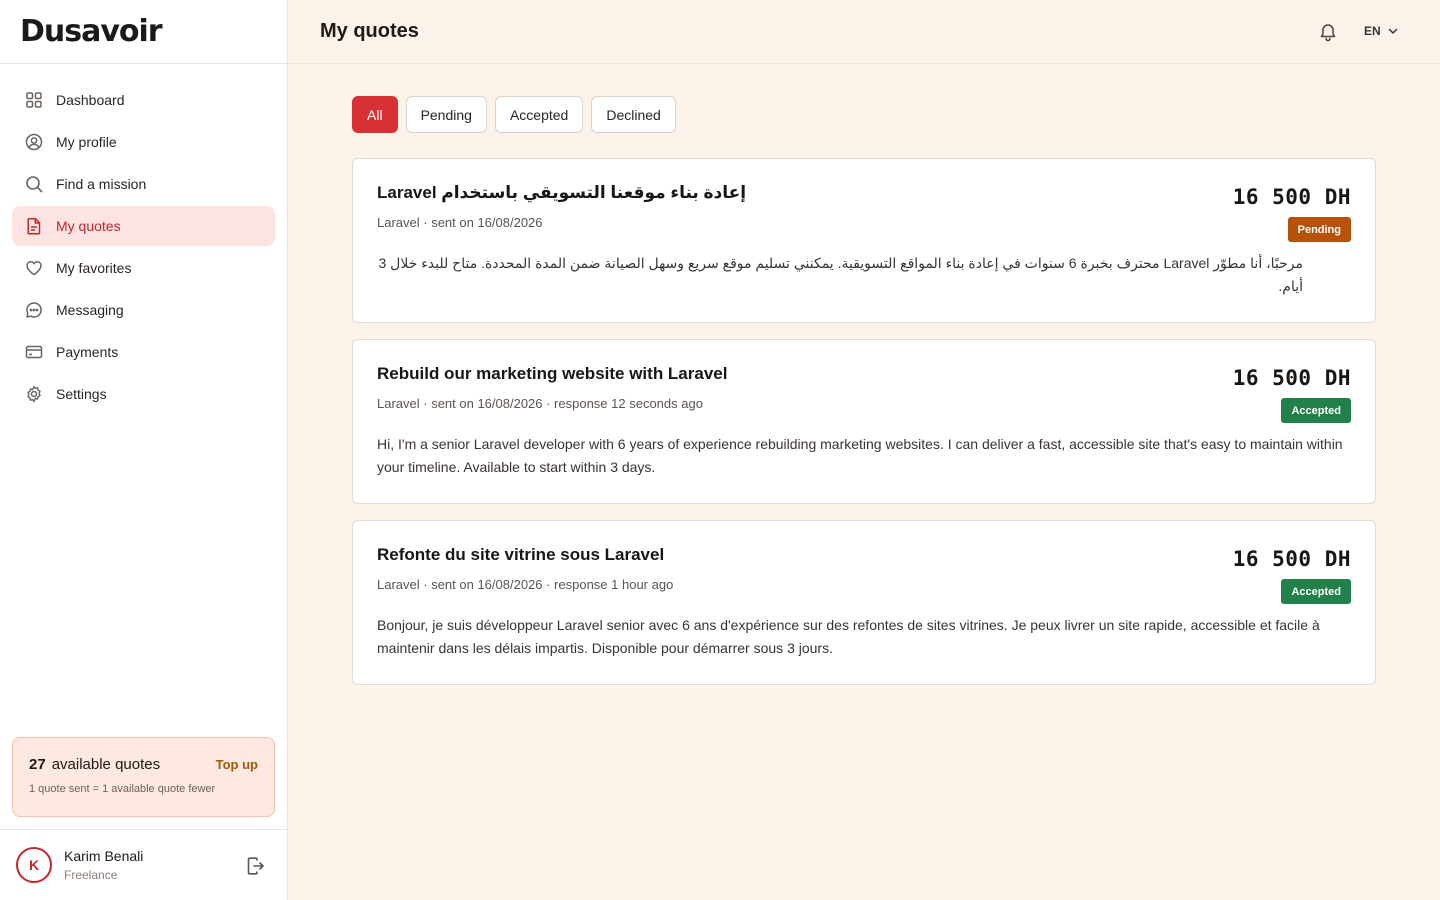 The height and width of the screenshot is (900, 1440). Describe the element at coordinates (1372, 31) in the screenshot. I see `language-label: EN` at that location.